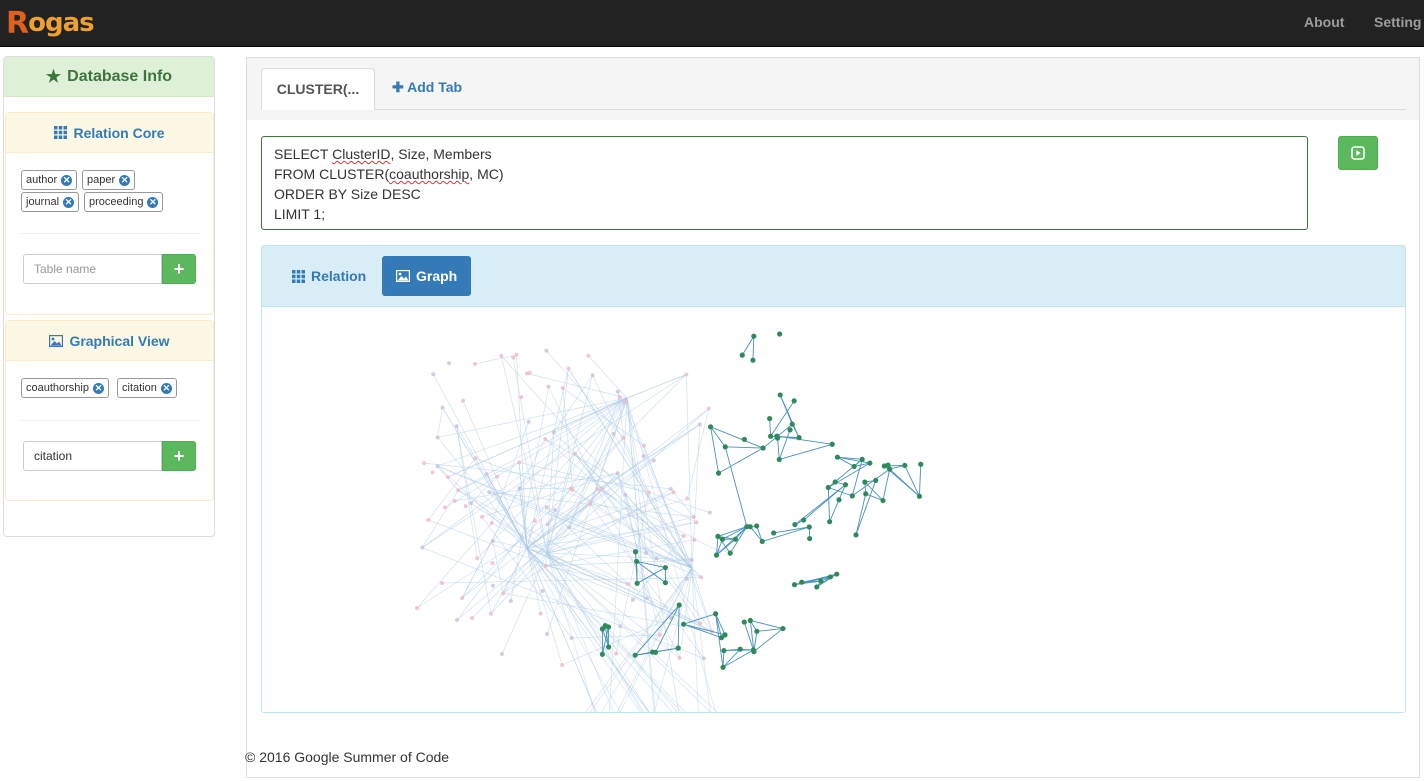 The width and height of the screenshot is (1424, 781). What do you see at coordinates (92, 269) in the screenshot?
I see `table-name-input: Table name` at bounding box center [92, 269].